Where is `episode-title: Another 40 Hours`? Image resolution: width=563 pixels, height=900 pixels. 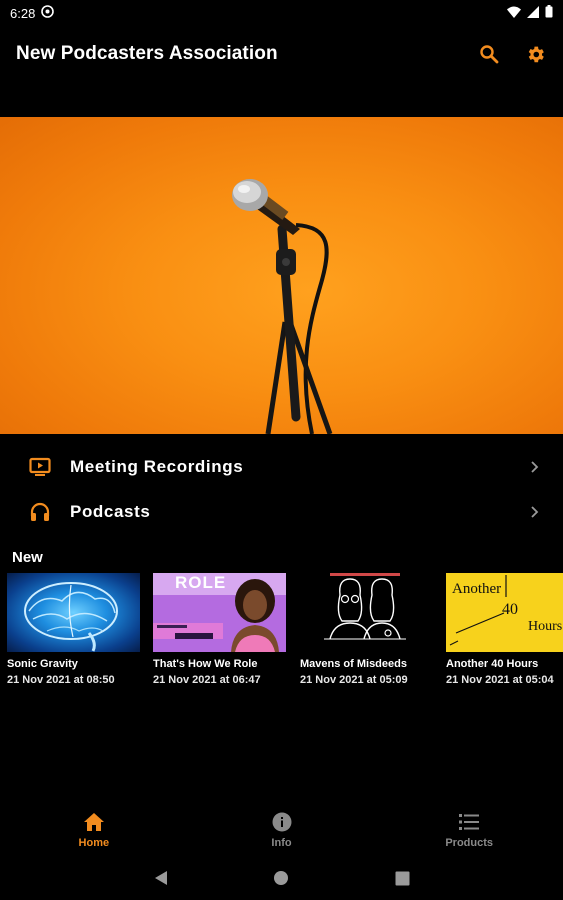 episode-title: Another 40 Hours is located at coordinates (492, 664).